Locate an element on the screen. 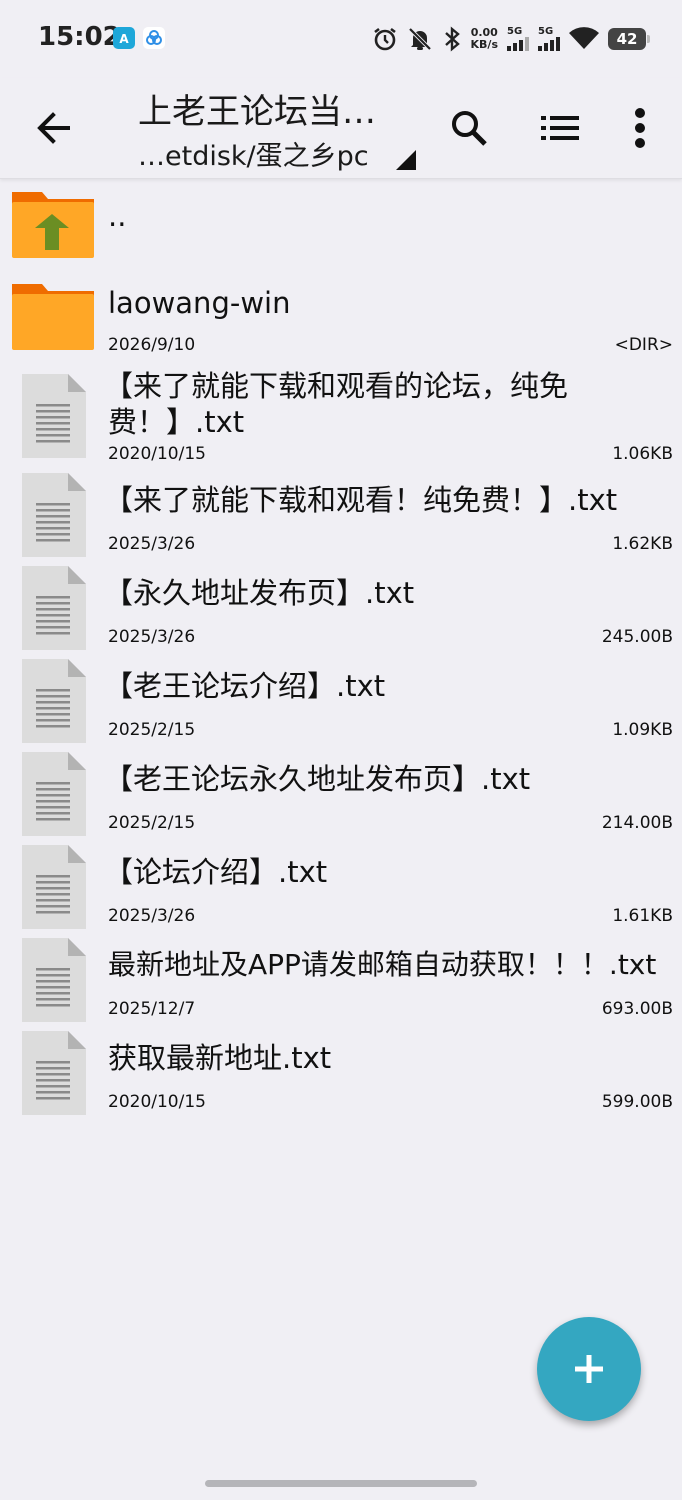  file-name: laowang-win is located at coordinates (199, 303).